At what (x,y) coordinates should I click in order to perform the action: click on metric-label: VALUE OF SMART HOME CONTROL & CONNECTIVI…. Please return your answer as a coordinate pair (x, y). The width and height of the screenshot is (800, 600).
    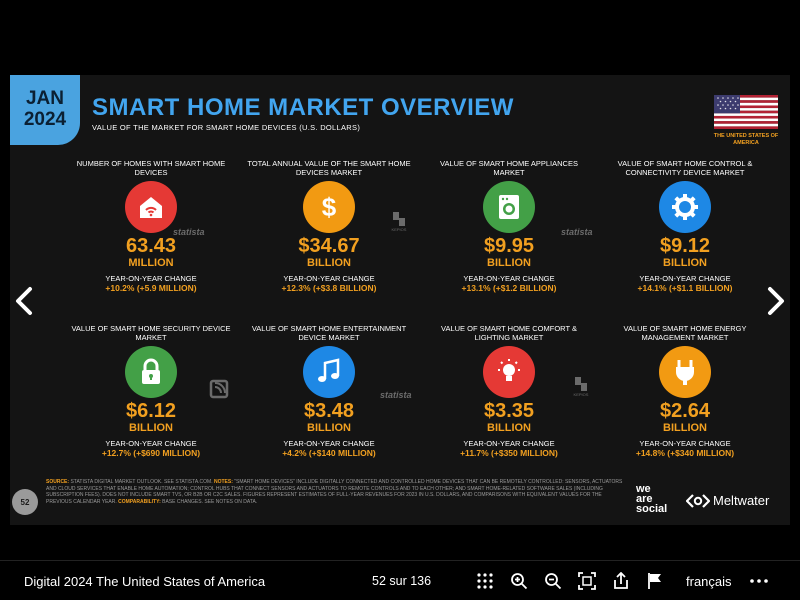
    Looking at the image, I should click on (685, 168).